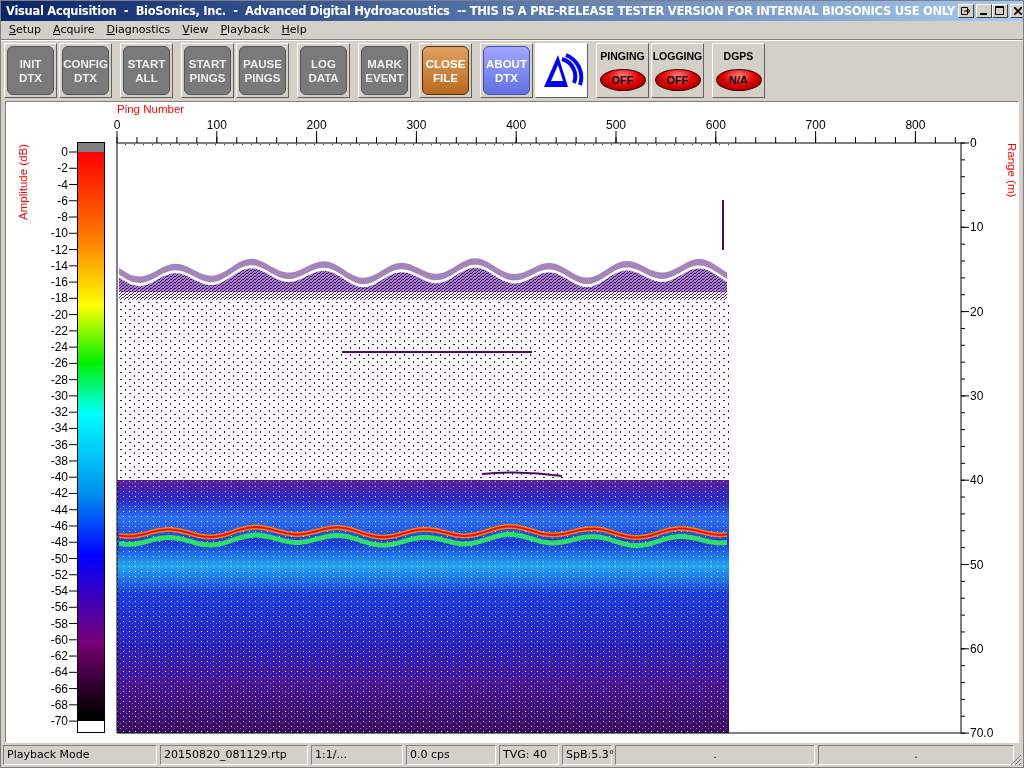  What do you see at coordinates (815, 125) in the screenshot?
I see `tick-label: 700` at bounding box center [815, 125].